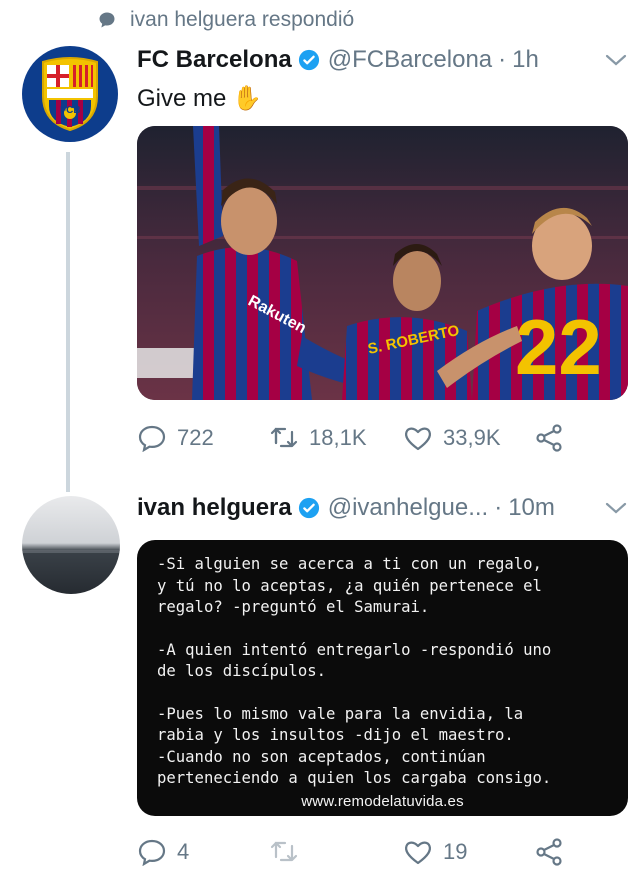 The height and width of the screenshot is (869, 636). I want to click on fc-barcelona-crest-icon, so click(70, 94).